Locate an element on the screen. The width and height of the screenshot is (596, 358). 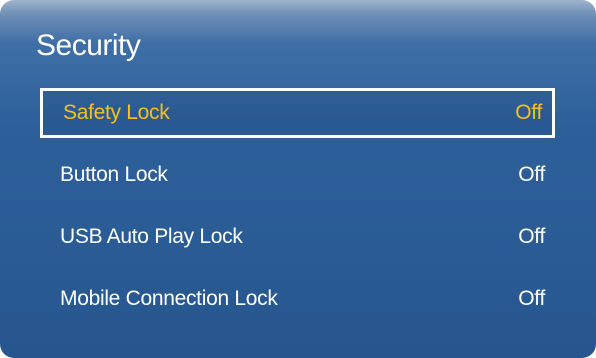
menu-item-label: Mobile Connection Lock is located at coordinates (169, 298).